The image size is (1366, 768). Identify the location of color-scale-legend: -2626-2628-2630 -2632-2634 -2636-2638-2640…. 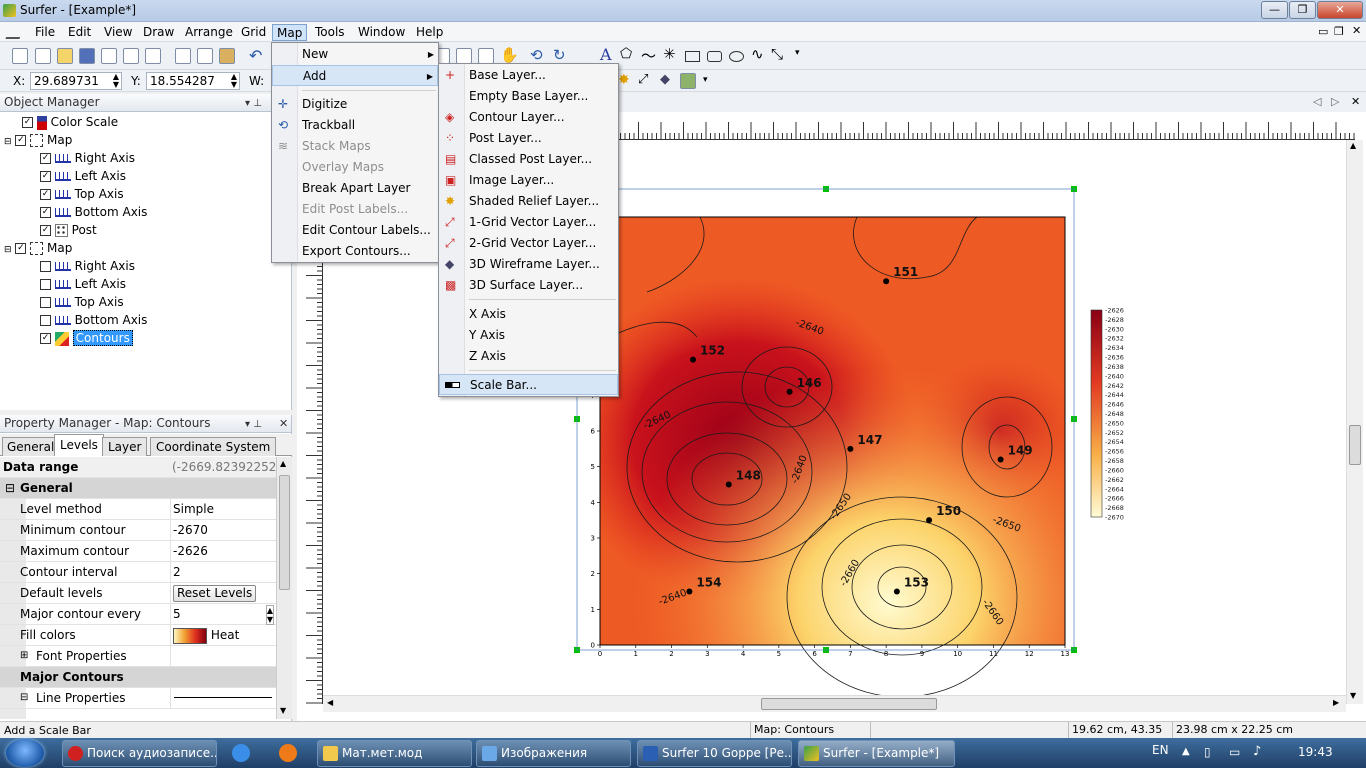
(1107, 414).